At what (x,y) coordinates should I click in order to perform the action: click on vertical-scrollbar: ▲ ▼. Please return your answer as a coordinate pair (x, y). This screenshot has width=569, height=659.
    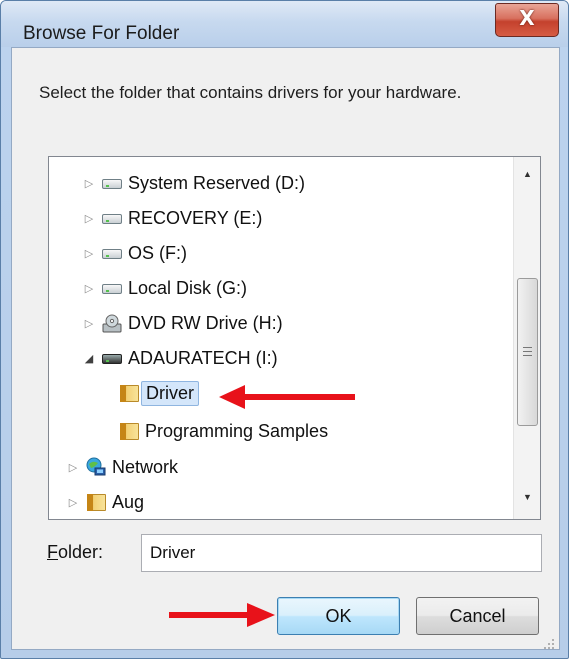
    Looking at the image, I should click on (526, 338).